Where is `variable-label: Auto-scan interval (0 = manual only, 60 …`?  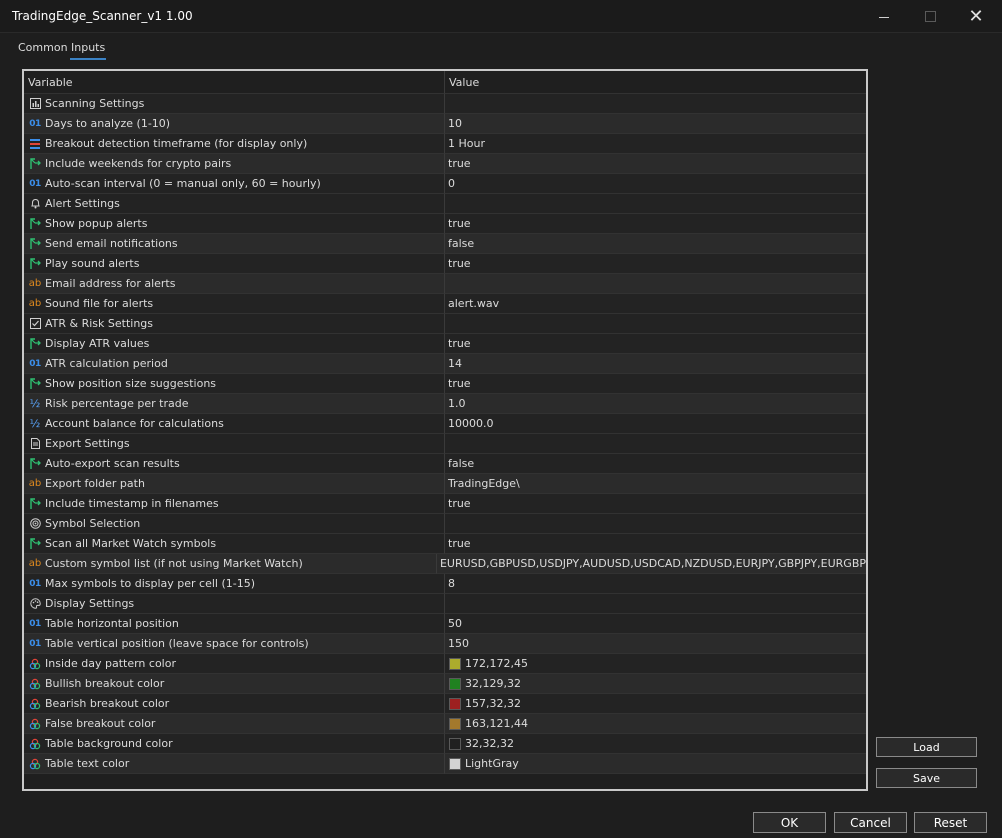
variable-label: Auto-scan interval (0 = manual only, 60 … is located at coordinates (183, 183).